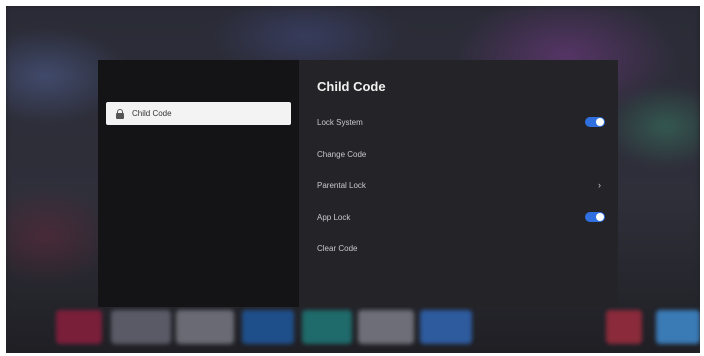 The height and width of the screenshot is (356, 704). Describe the element at coordinates (595, 217) in the screenshot. I see `app-lock-toggle` at that location.